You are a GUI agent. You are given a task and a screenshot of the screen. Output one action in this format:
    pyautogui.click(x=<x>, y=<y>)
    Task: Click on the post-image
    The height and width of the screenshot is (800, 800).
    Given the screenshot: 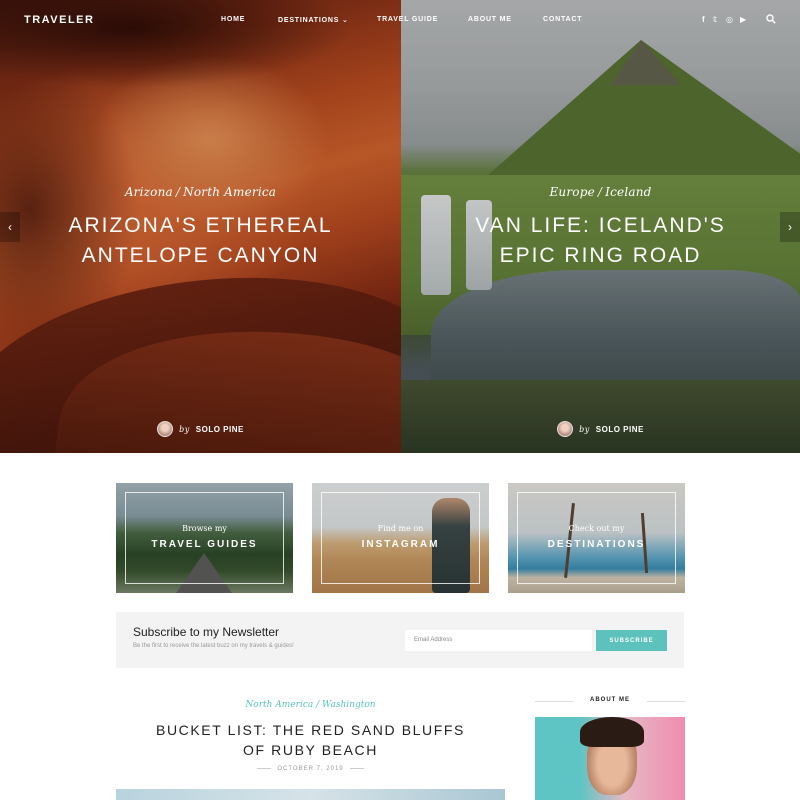 What is the action you would take?
    pyautogui.click(x=310, y=794)
    